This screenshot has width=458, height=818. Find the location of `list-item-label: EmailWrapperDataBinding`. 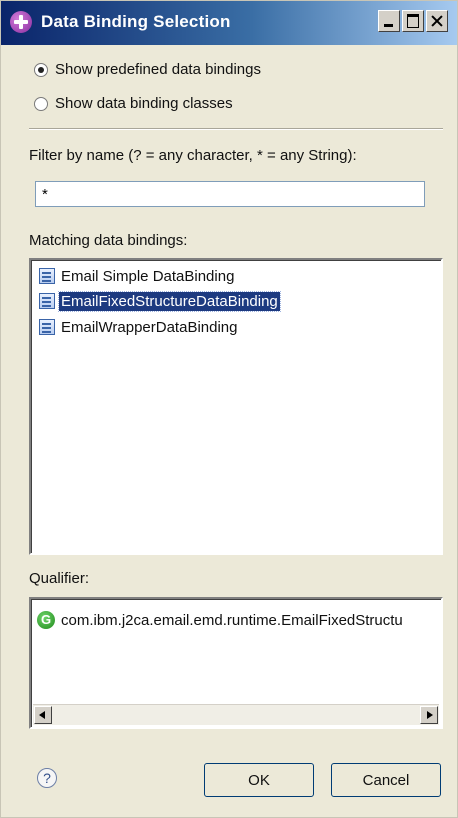

list-item-label: EmailWrapperDataBinding is located at coordinates (149, 327).